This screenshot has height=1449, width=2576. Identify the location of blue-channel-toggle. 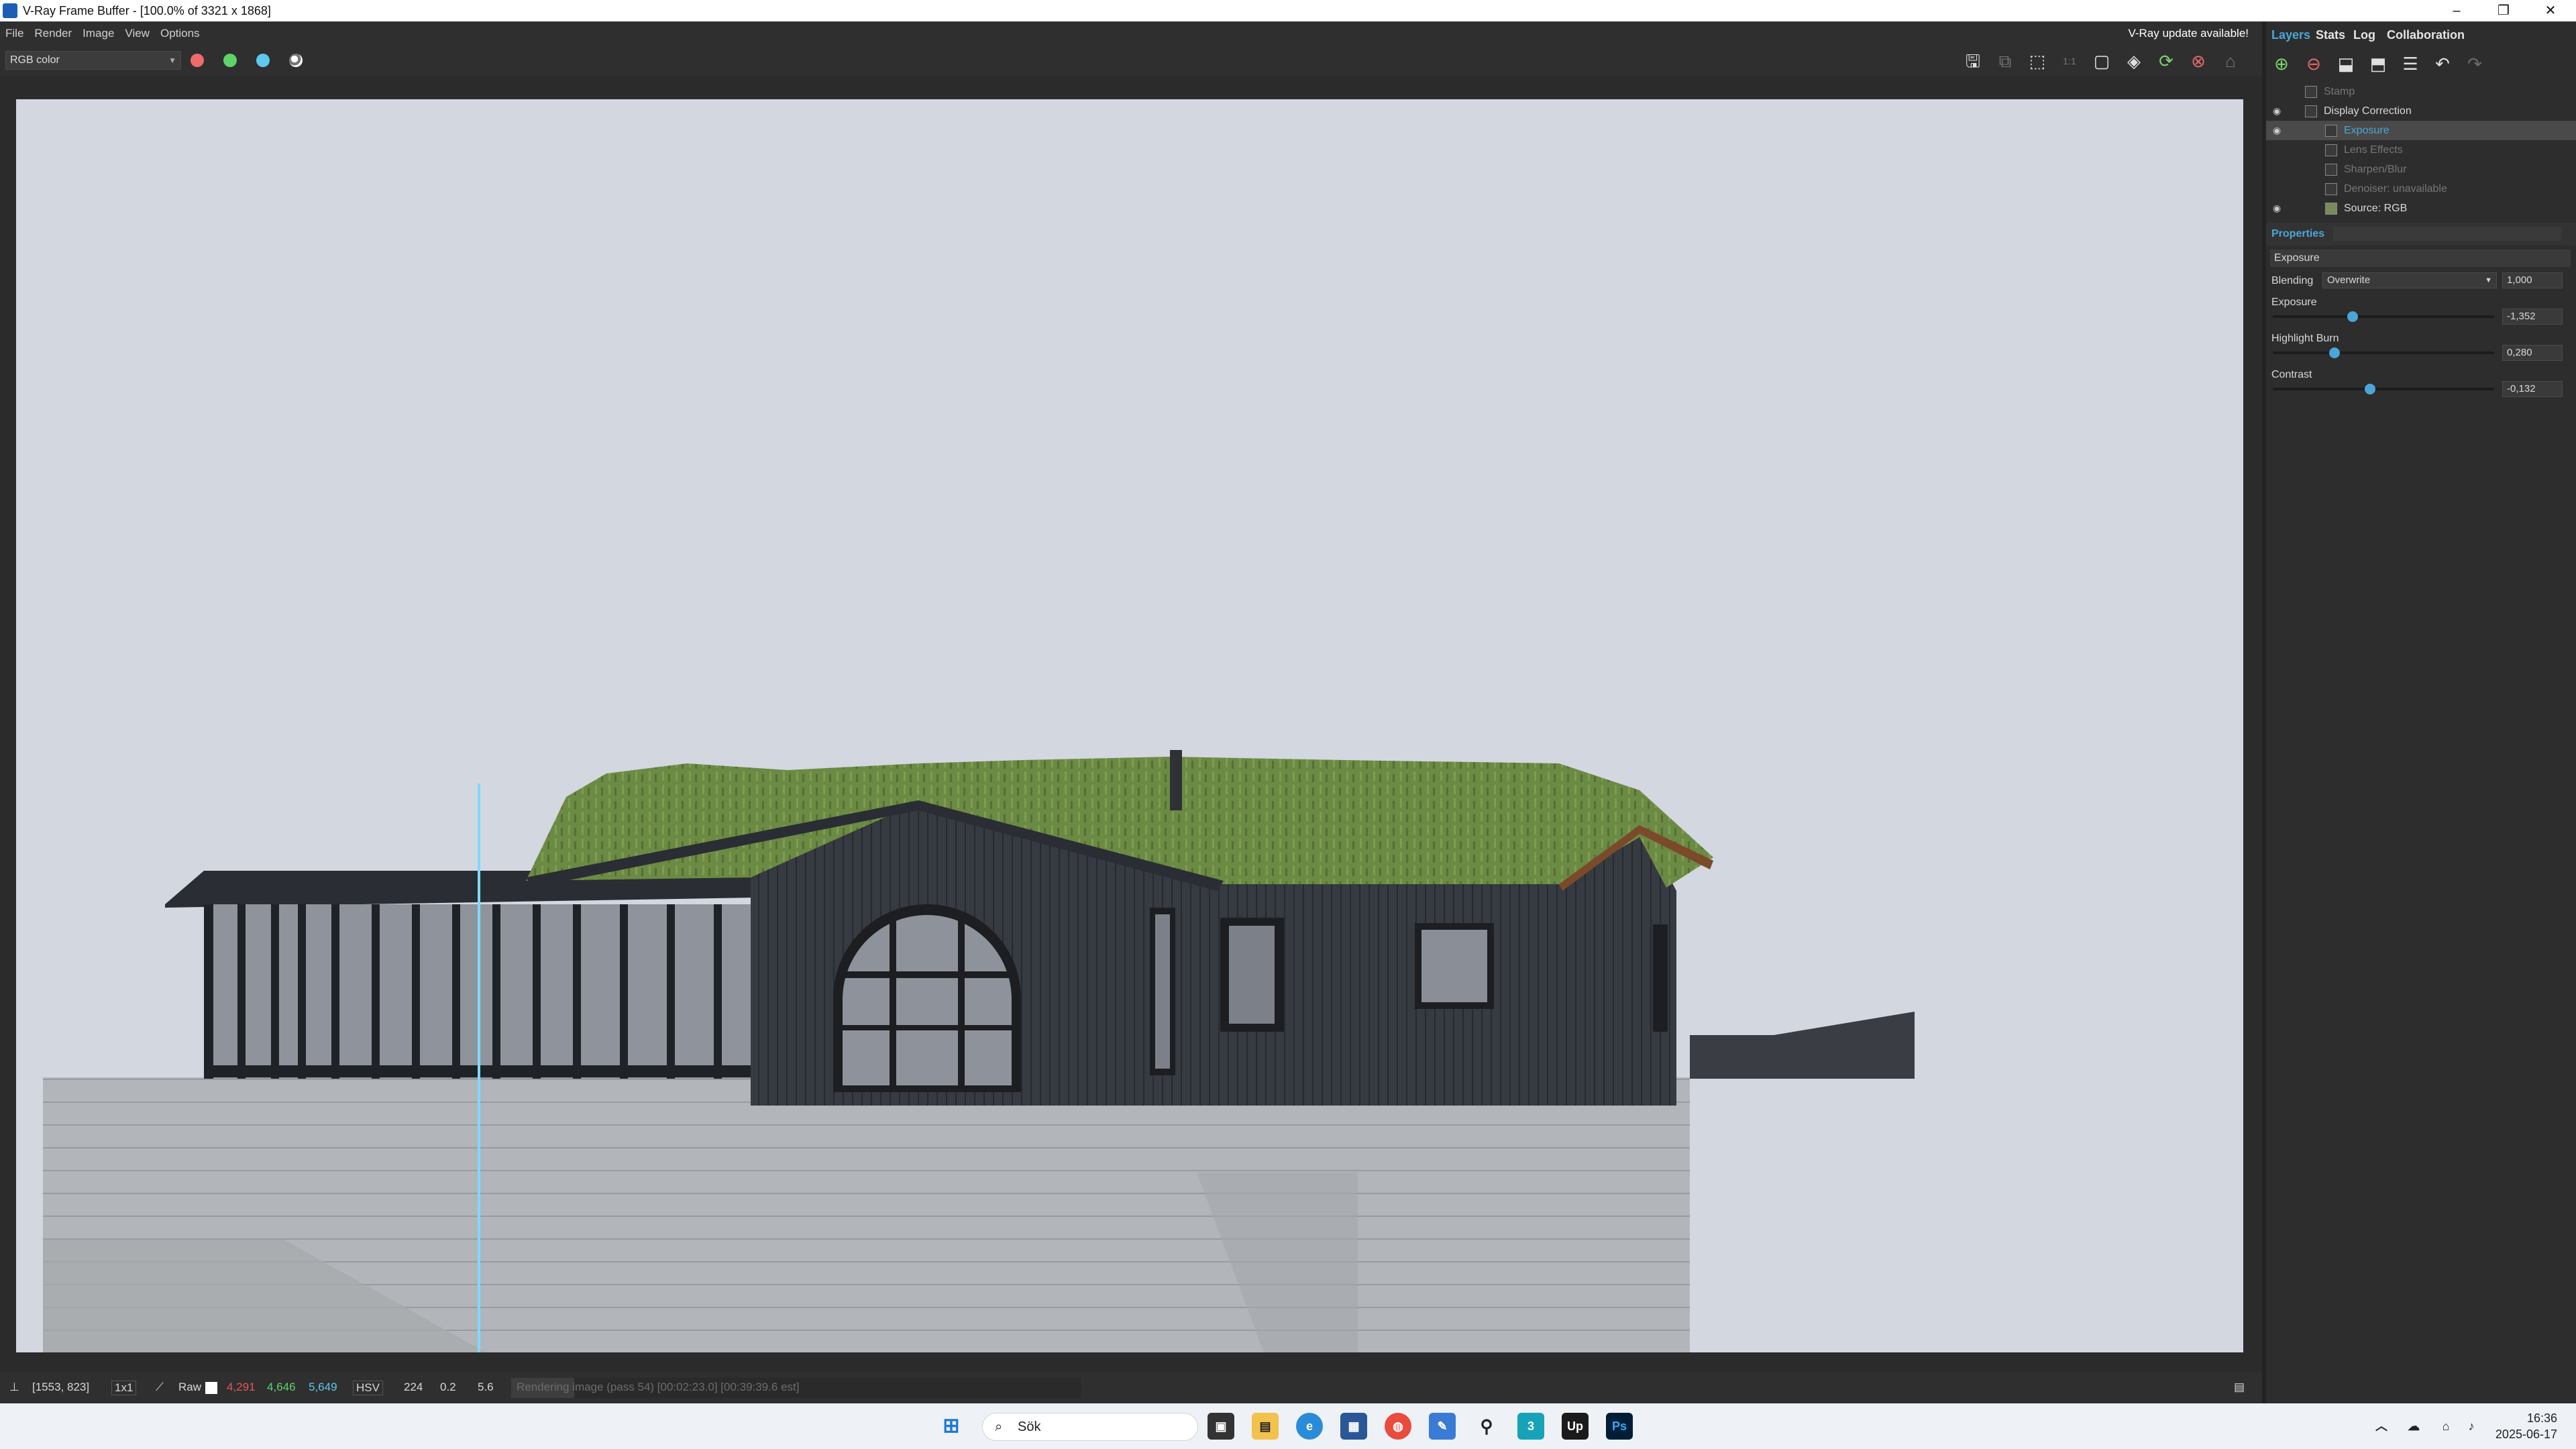
(263, 60).